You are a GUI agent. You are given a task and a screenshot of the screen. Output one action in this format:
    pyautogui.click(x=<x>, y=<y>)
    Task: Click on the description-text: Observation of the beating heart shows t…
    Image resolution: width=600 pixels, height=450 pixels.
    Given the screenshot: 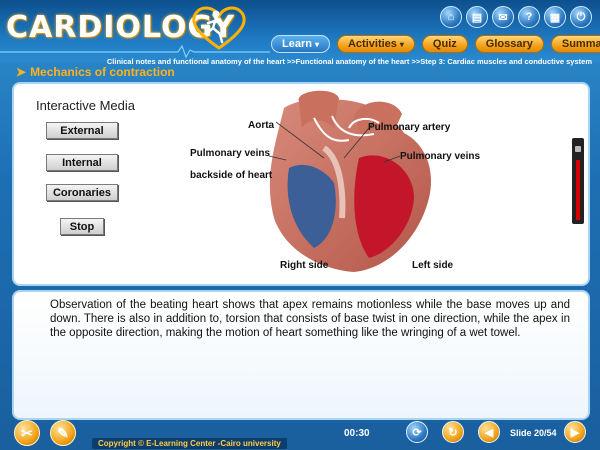 What is the action you would take?
    pyautogui.click(x=310, y=319)
    